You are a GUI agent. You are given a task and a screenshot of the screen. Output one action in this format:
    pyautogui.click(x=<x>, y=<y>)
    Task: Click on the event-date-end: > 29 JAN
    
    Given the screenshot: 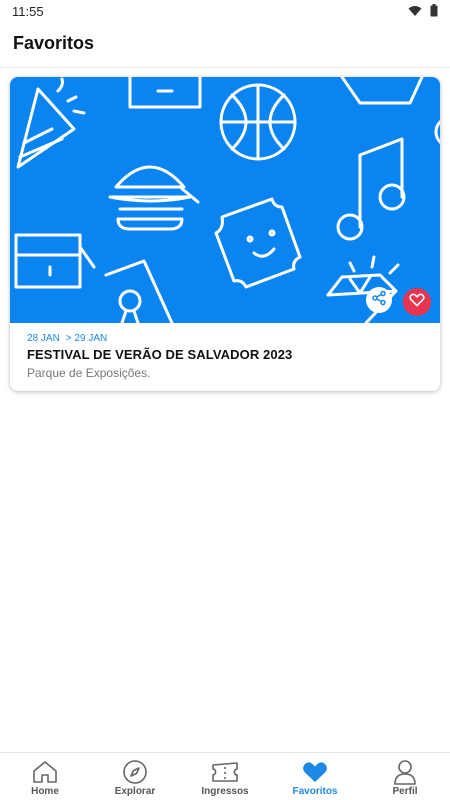 What is the action you would take?
    pyautogui.click(x=86, y=338)
    